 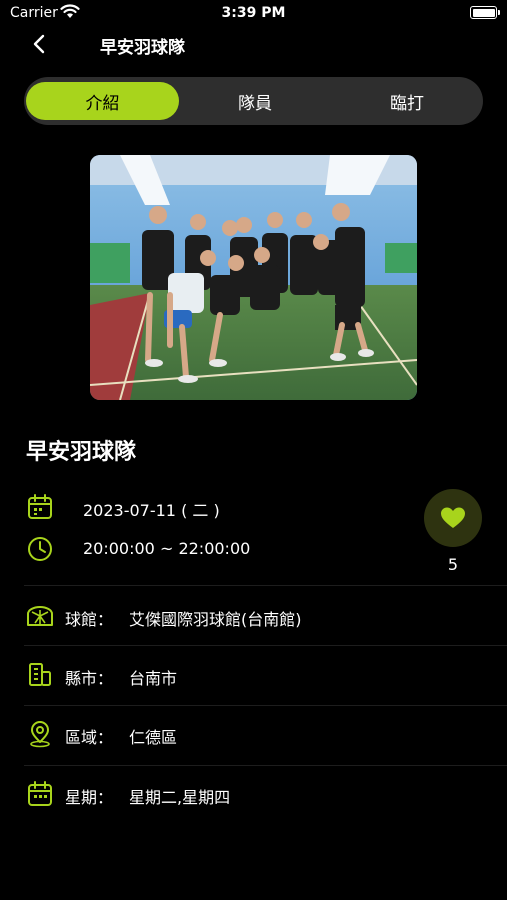 What do you see at coordinates (453, 564) in the screenshot?
I see `like-count: 5` at bounding box center [453, 564].